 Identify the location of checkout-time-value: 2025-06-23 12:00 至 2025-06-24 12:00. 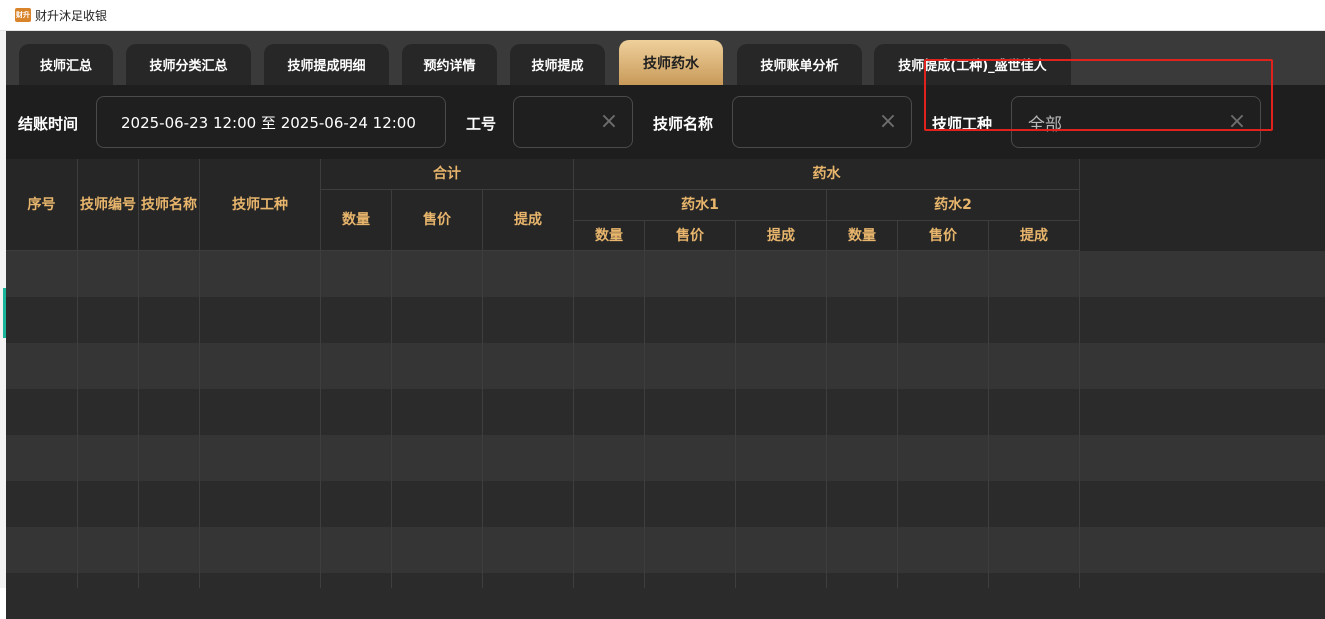
(268, 122).